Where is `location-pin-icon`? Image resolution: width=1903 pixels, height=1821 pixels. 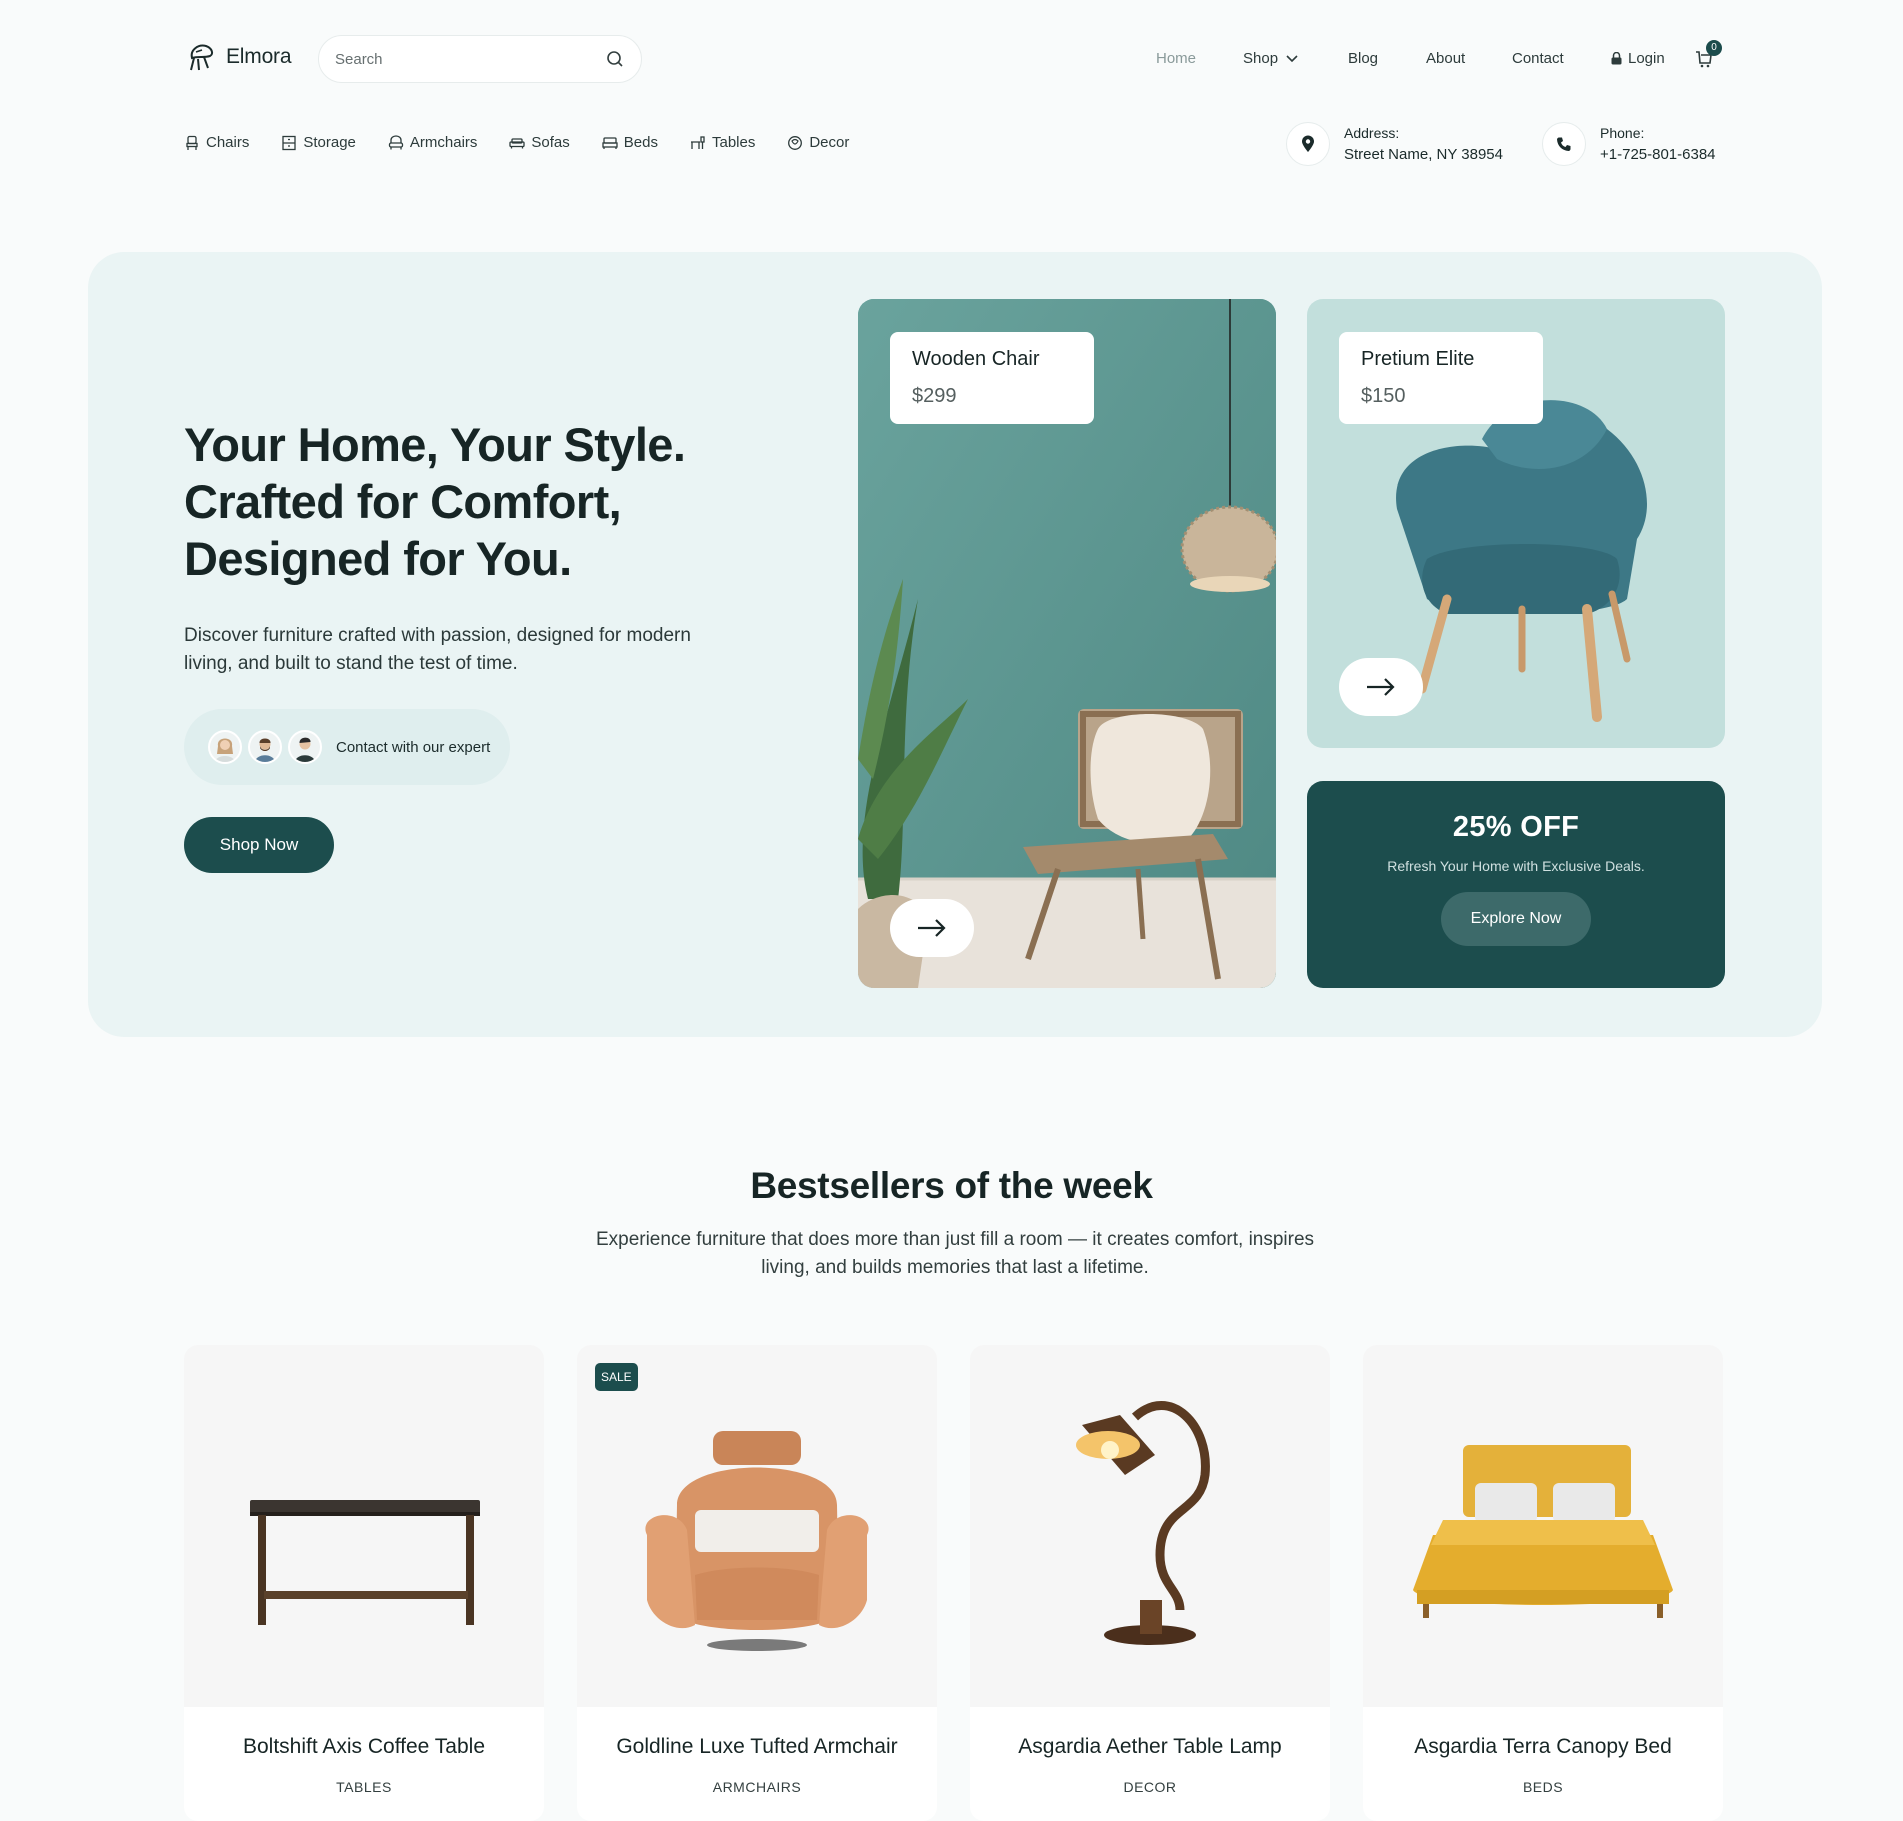
location-pin-icon is located at coordinates (1308, 144).